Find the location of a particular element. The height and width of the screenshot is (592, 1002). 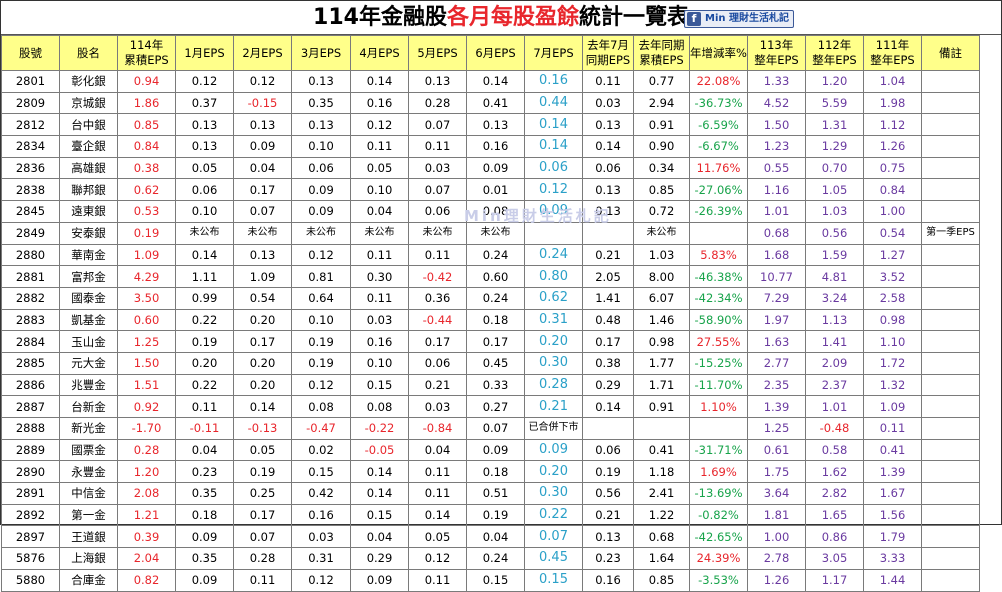

cell-cum: 1.20 is located at coordinates (146, 472).